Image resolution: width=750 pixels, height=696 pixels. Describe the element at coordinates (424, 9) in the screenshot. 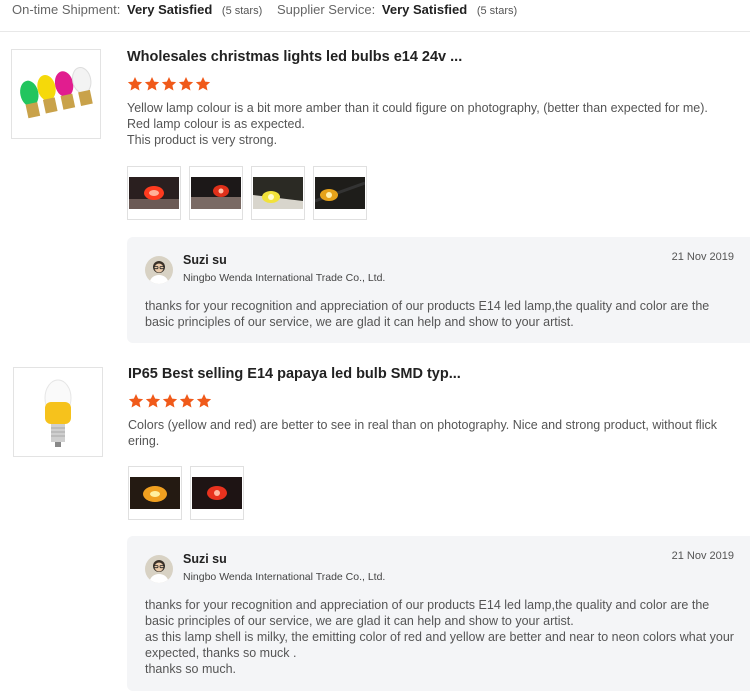

I see `service-value: Very Satisfied` at that location.